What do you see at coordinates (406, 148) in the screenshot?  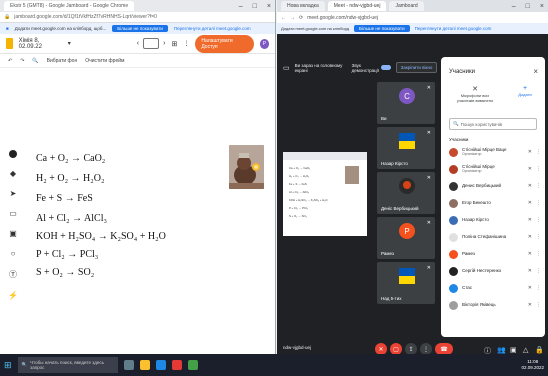 I see `participant-tile: ✕ Назар Кірсто` at bounding box center [406, 148].